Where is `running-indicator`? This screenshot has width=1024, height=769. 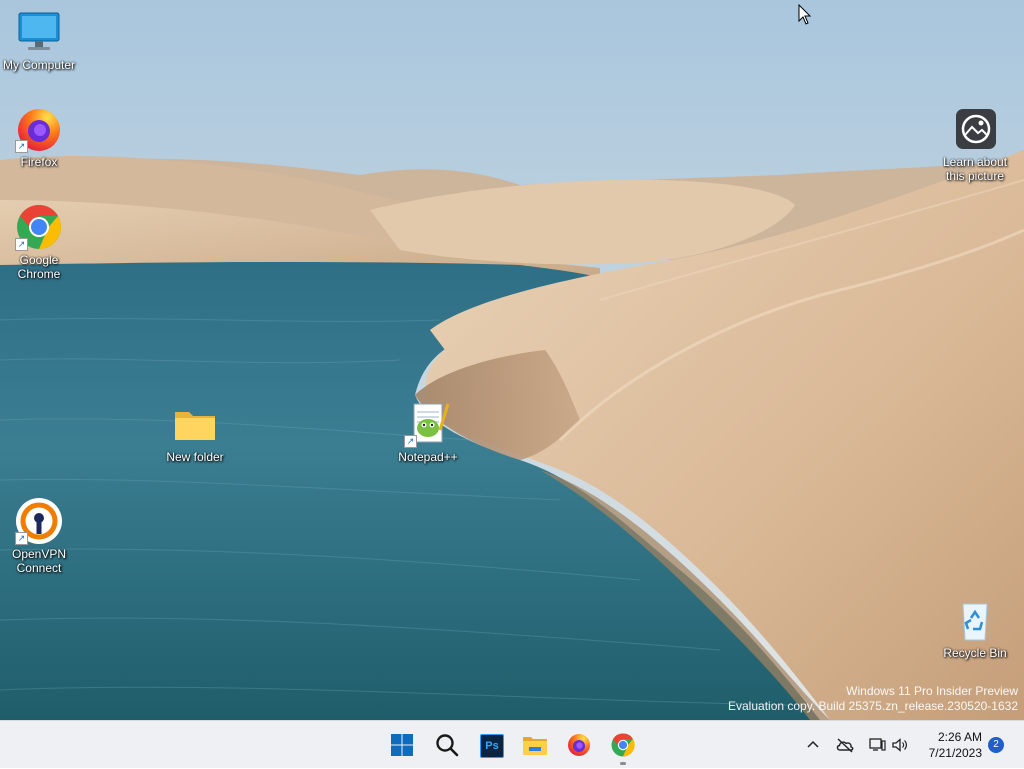
running-indicator is located at coordinates (623, 763).